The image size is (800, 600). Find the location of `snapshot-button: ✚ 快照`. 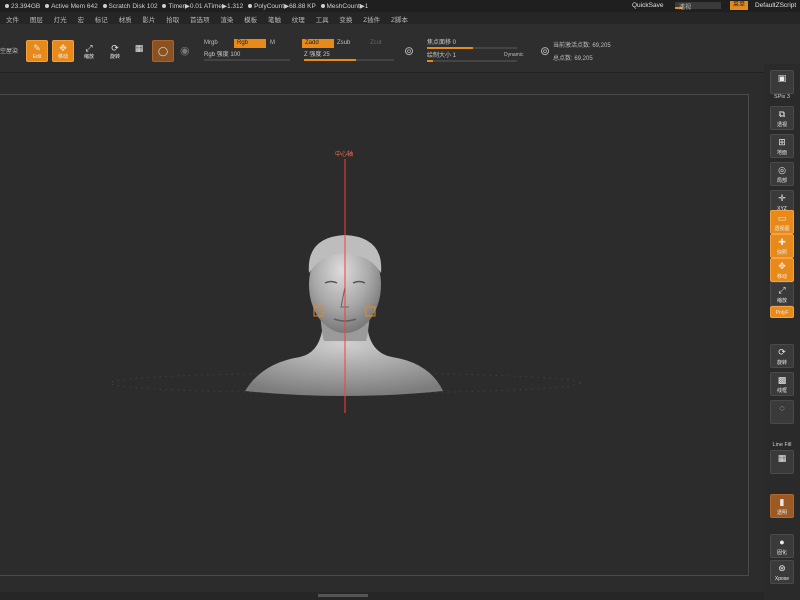

snapshot-button: ✚ 快照 is located at coordinates (782, 246).